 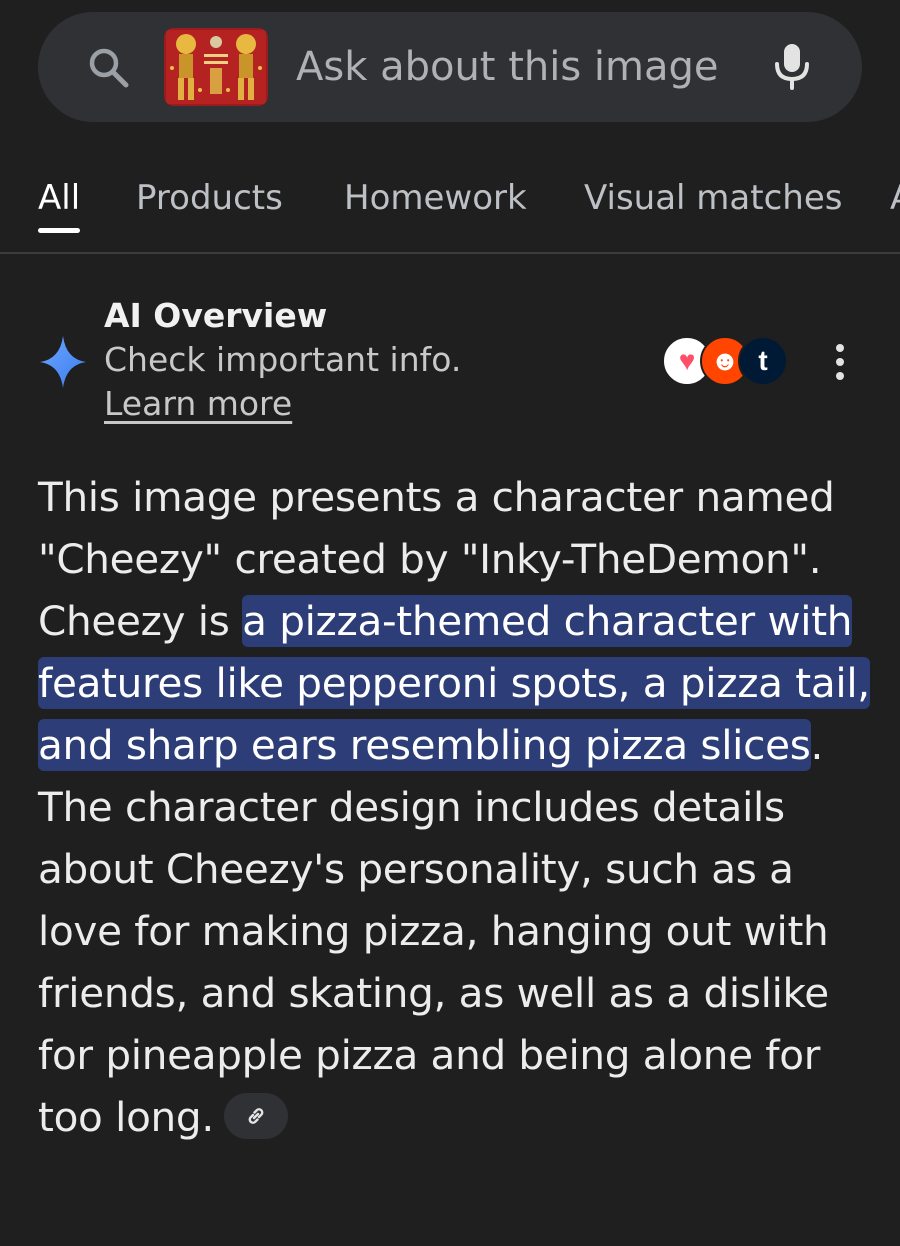 What do you see at coordinates (108, 67) in the screenshot?
I see `search-icon` at bounding box center [108, 67].